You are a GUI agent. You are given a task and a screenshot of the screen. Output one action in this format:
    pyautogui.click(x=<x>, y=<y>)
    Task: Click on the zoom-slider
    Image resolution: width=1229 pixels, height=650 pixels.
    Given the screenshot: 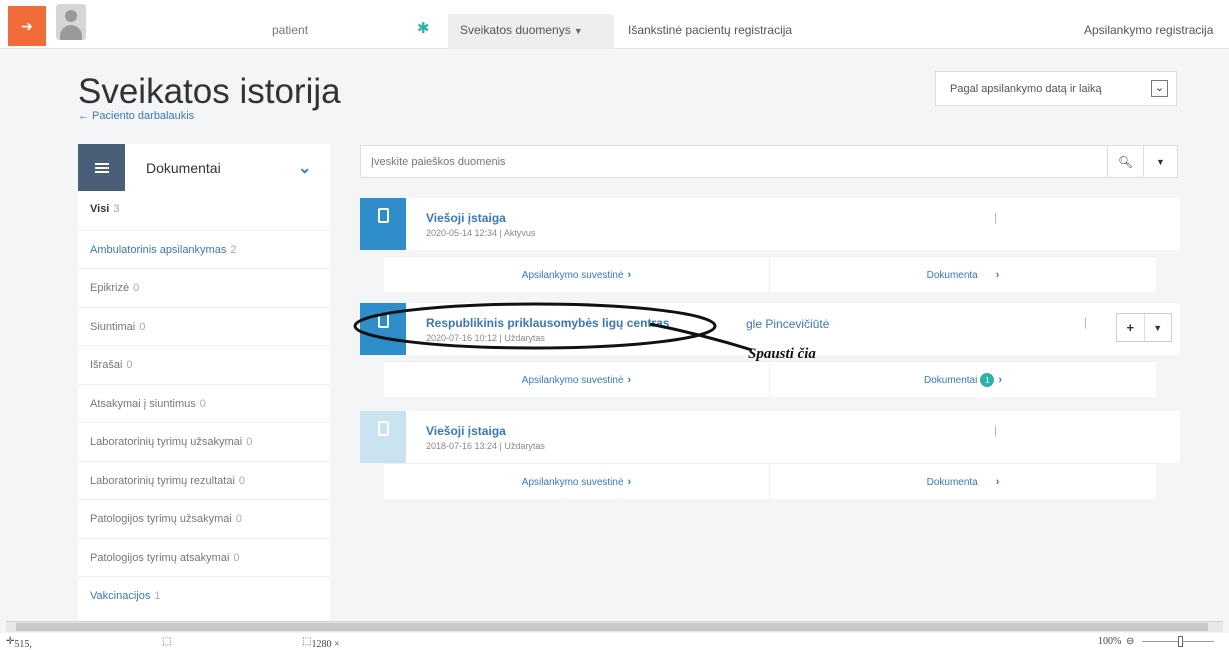 What is the action you would take?
    pyautogui.click(x=1180, y=641)
    